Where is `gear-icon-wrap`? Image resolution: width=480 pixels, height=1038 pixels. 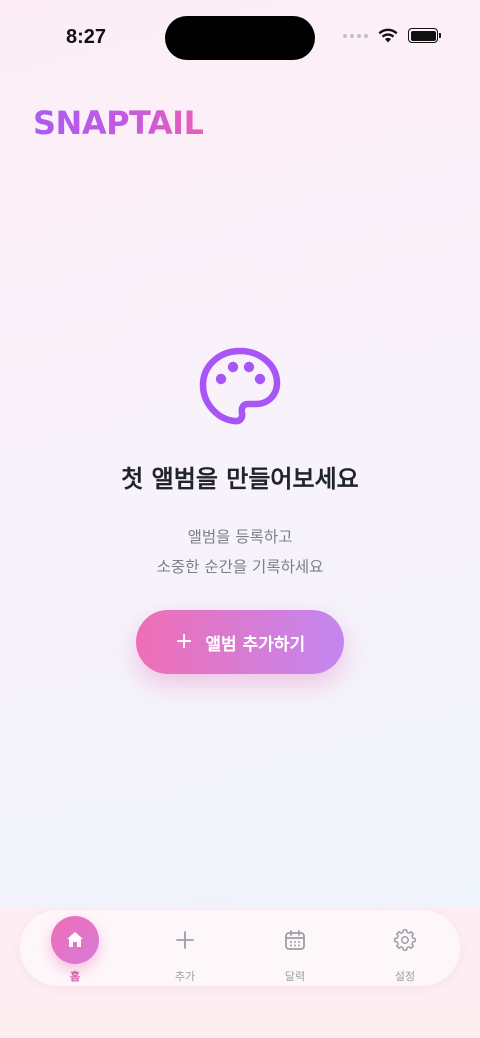
gear-icon-wrap is located at coordinates (405, 940).